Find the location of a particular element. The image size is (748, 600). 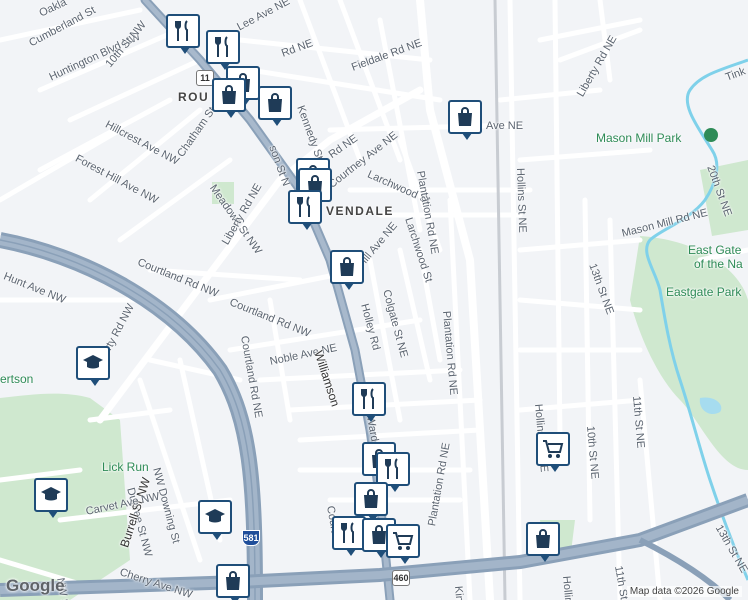

label-lick-run: Lick Run is located at coordinates (125, 467).